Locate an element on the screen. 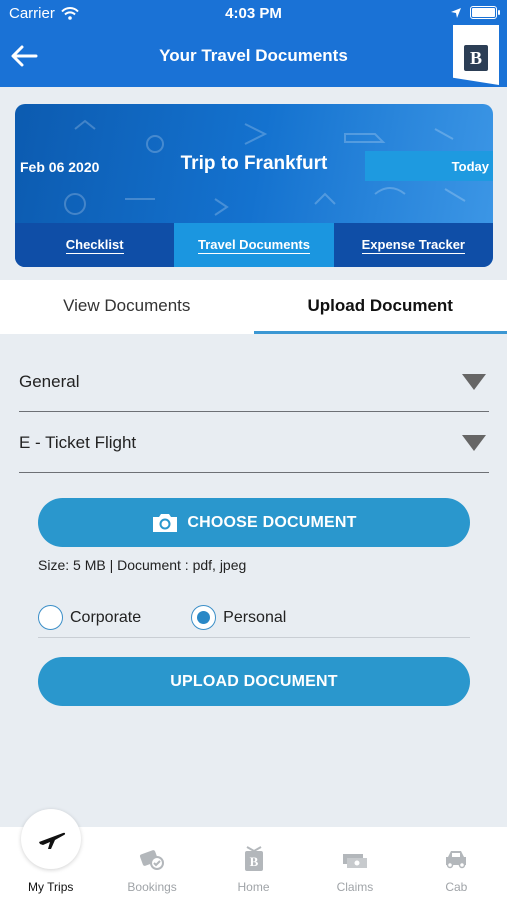 Image resolution: width=507 pixels, height=900 pixels. plane-icon is located at coordinates (51, 840).